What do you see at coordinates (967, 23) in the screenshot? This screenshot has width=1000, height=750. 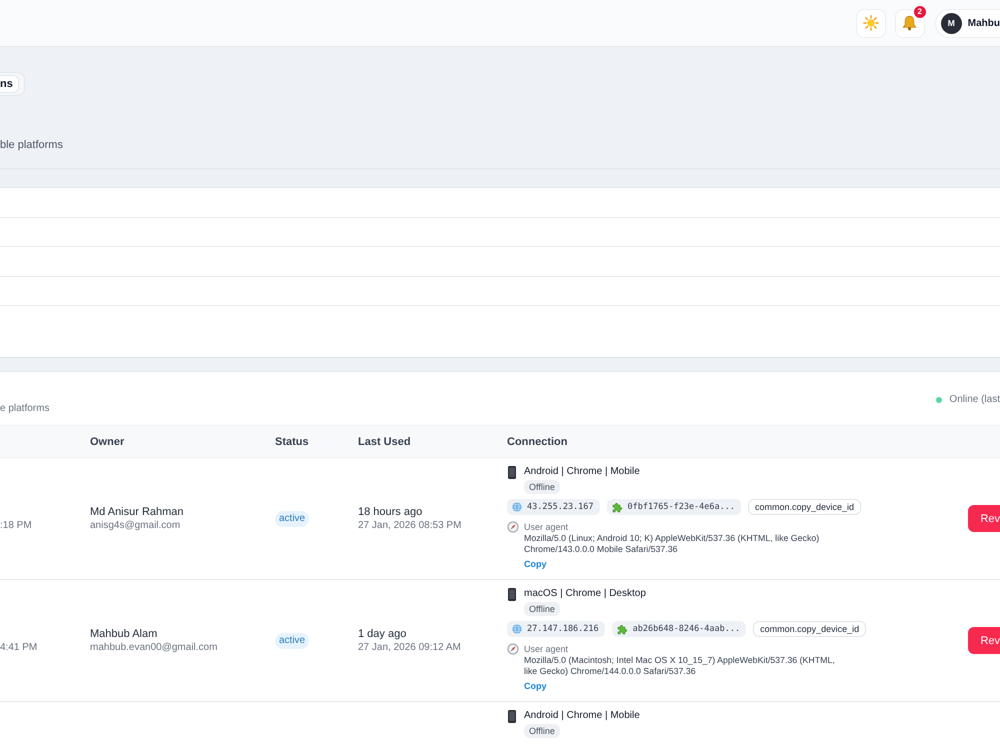 I see `user-menu-button: M Mahbu` at bounding box center [967, 23].